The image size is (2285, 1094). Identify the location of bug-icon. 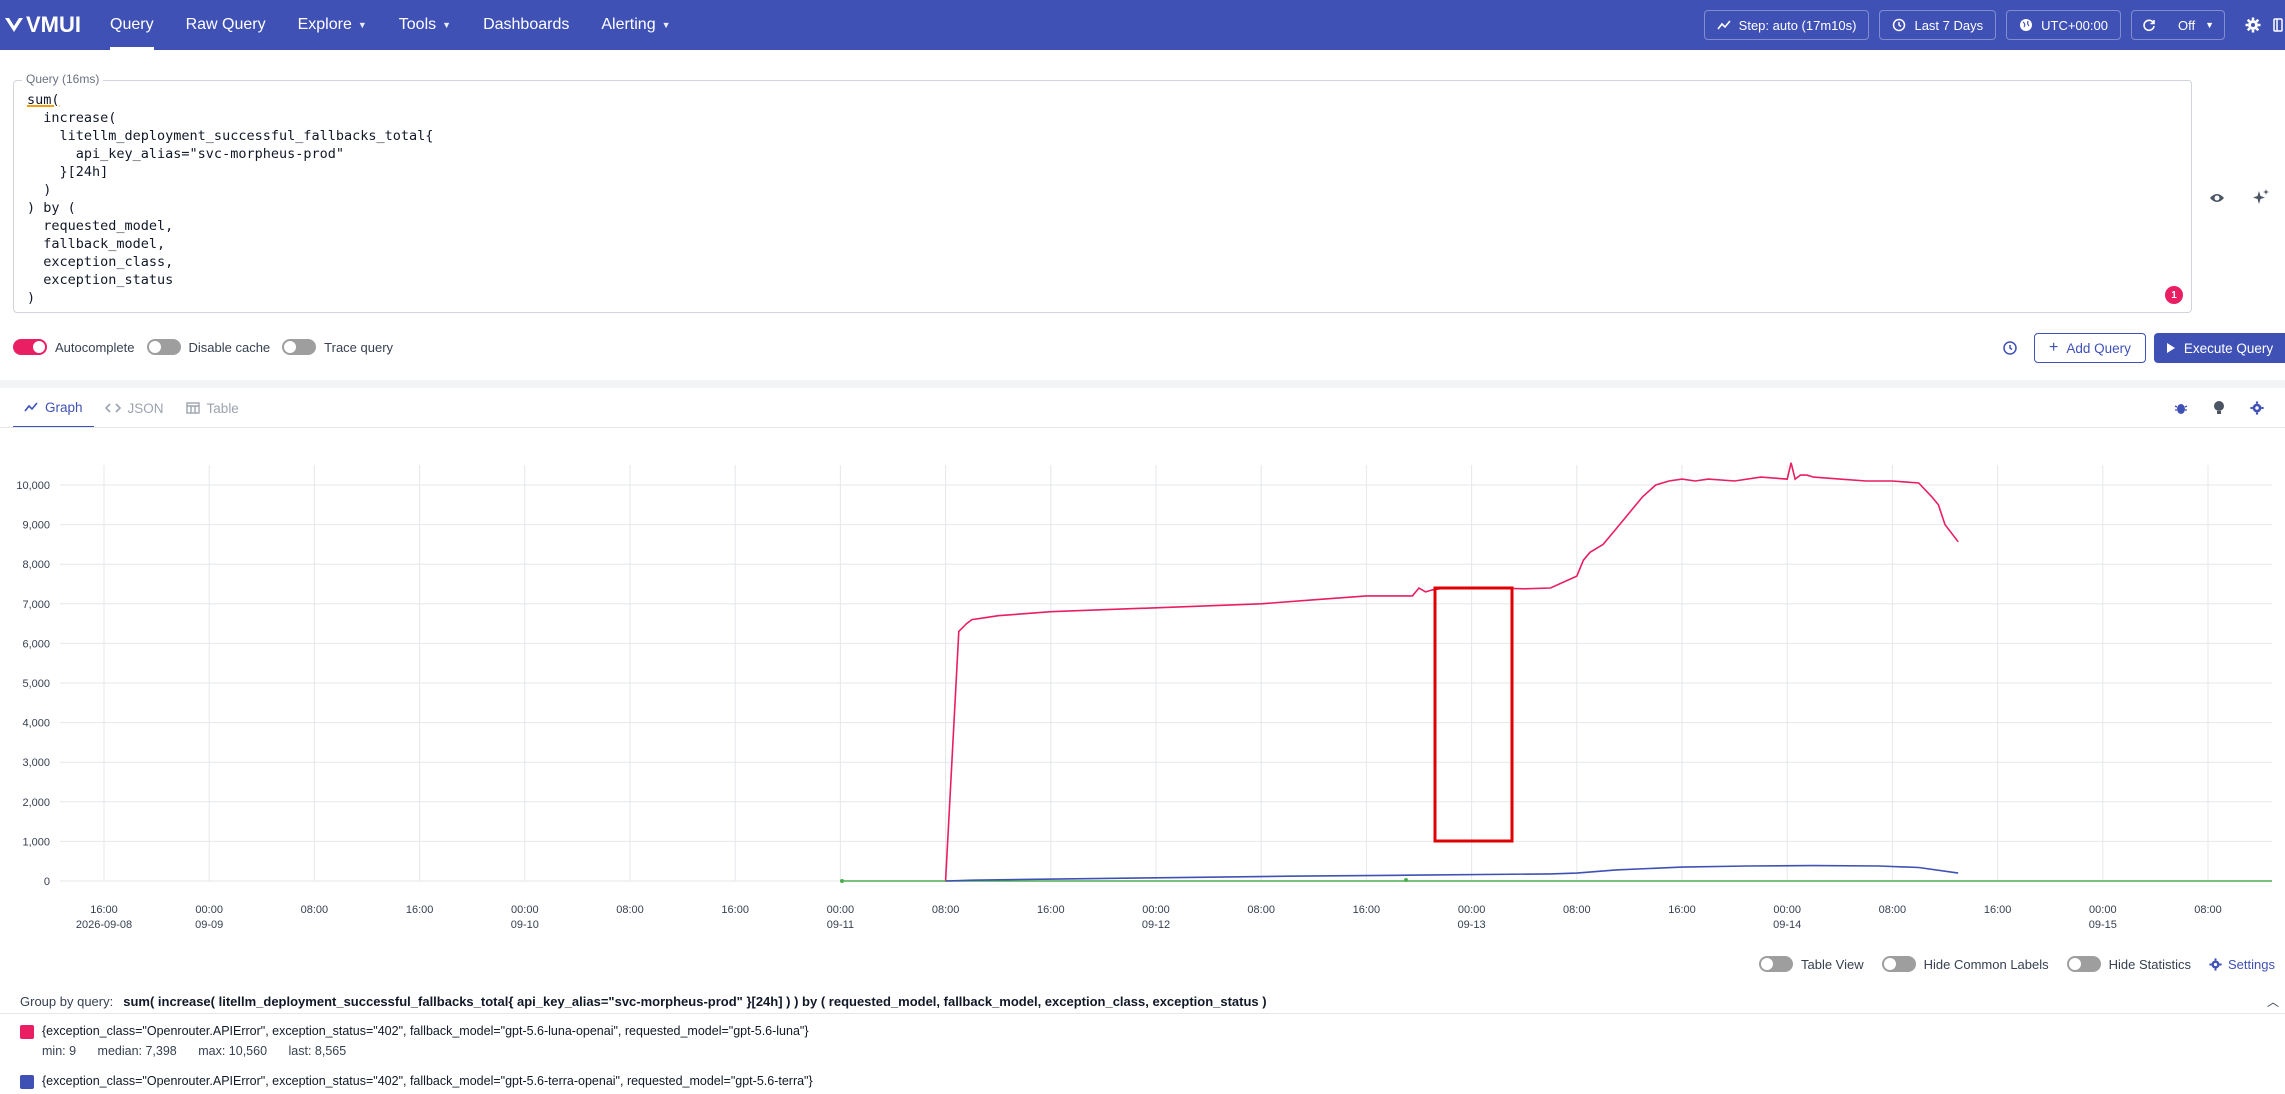
(2181, 408).